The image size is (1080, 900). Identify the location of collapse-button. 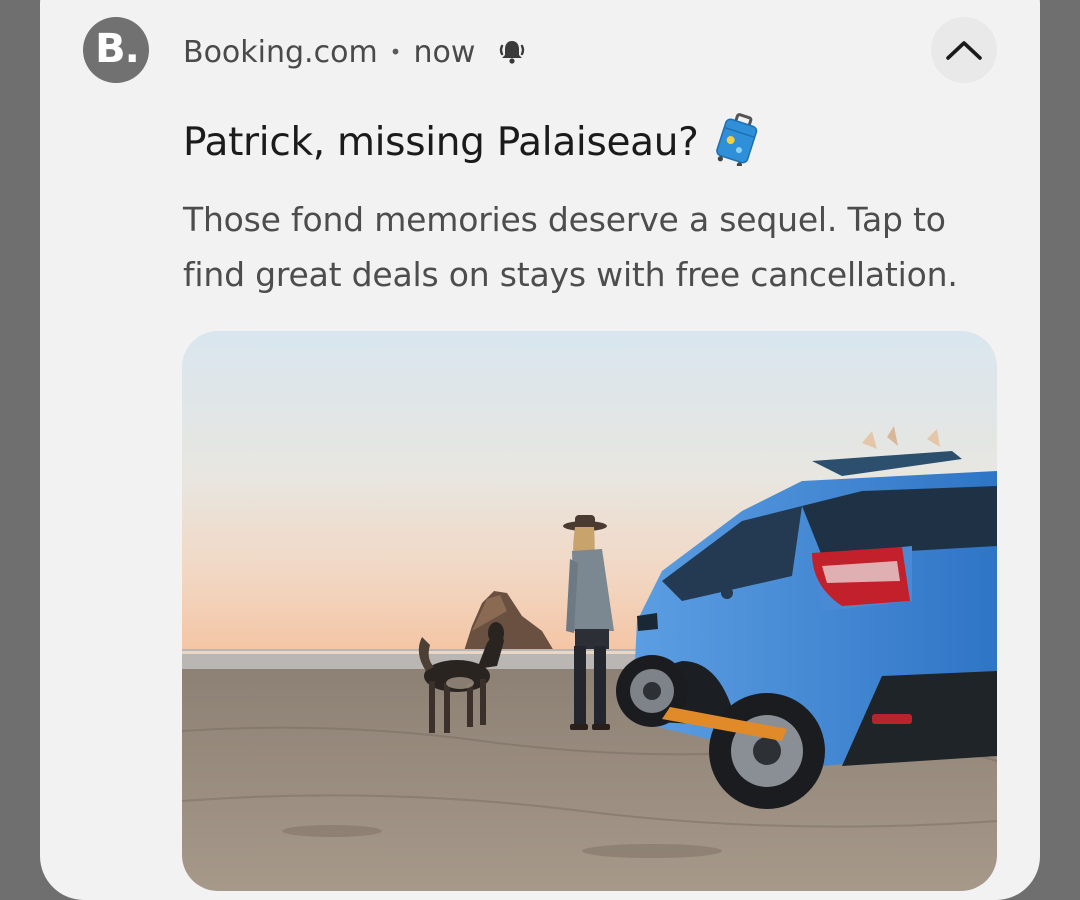
(964, 50).